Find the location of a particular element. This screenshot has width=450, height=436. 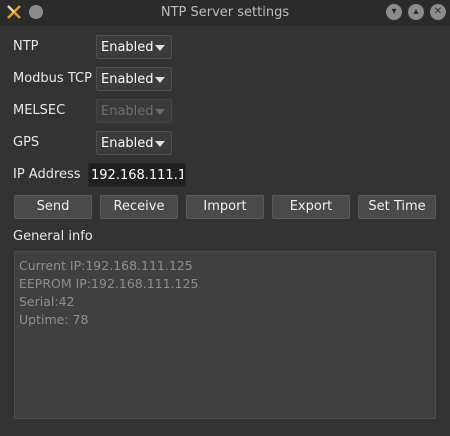

import-button: Import is located at coordinates (225, 207).